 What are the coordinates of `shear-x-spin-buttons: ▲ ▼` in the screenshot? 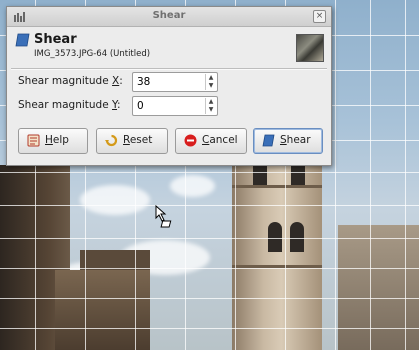 It's located at (210, 82).